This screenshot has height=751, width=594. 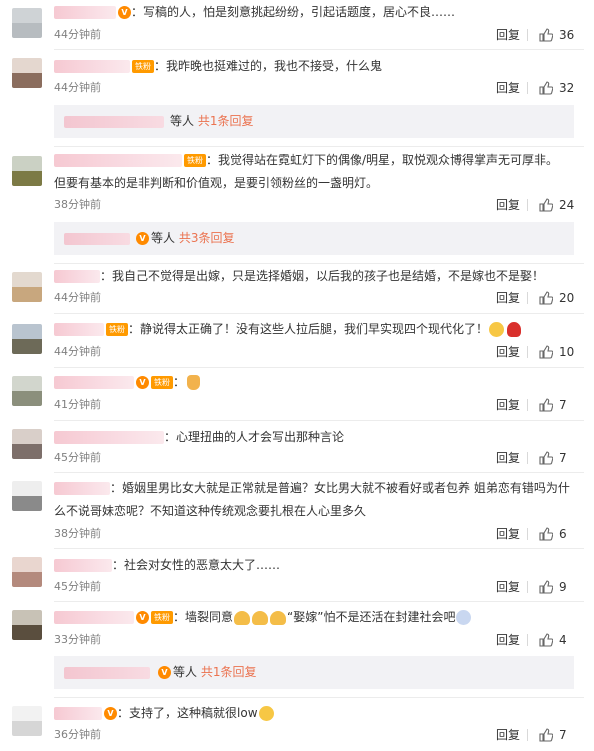 What do you see at coordinates (194, 382) in the screenshot?
I see `thumbs-up-emoji` at bounding box center [194, 382].